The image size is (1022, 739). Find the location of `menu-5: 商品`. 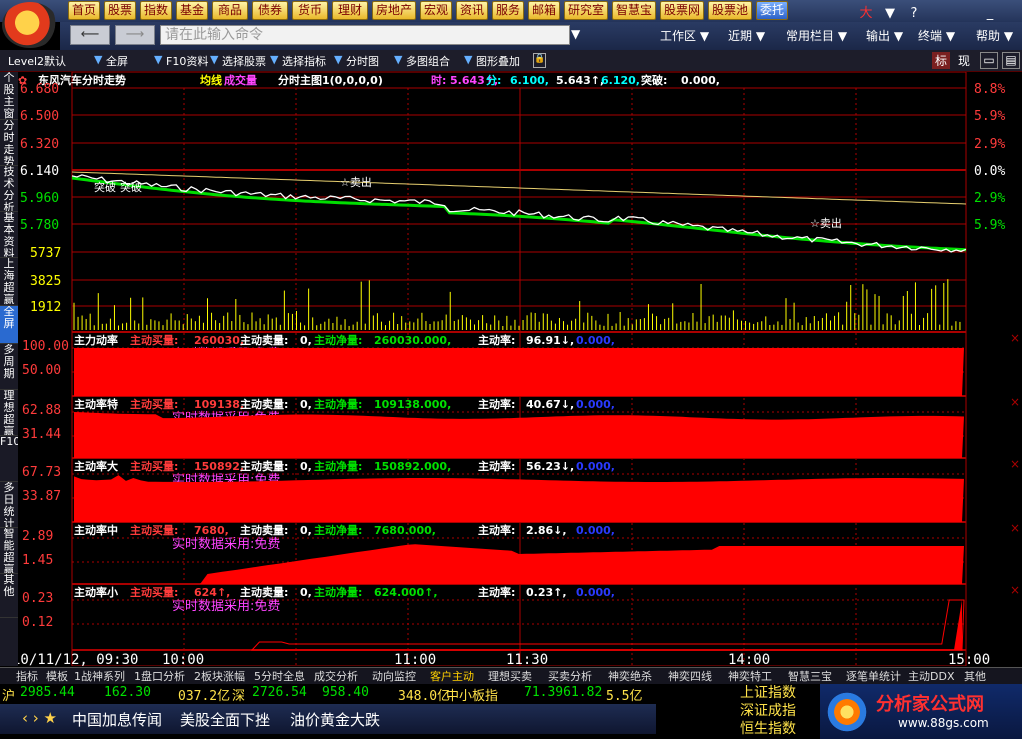

menu-5: 商品 is located at coordinates (230, 10).